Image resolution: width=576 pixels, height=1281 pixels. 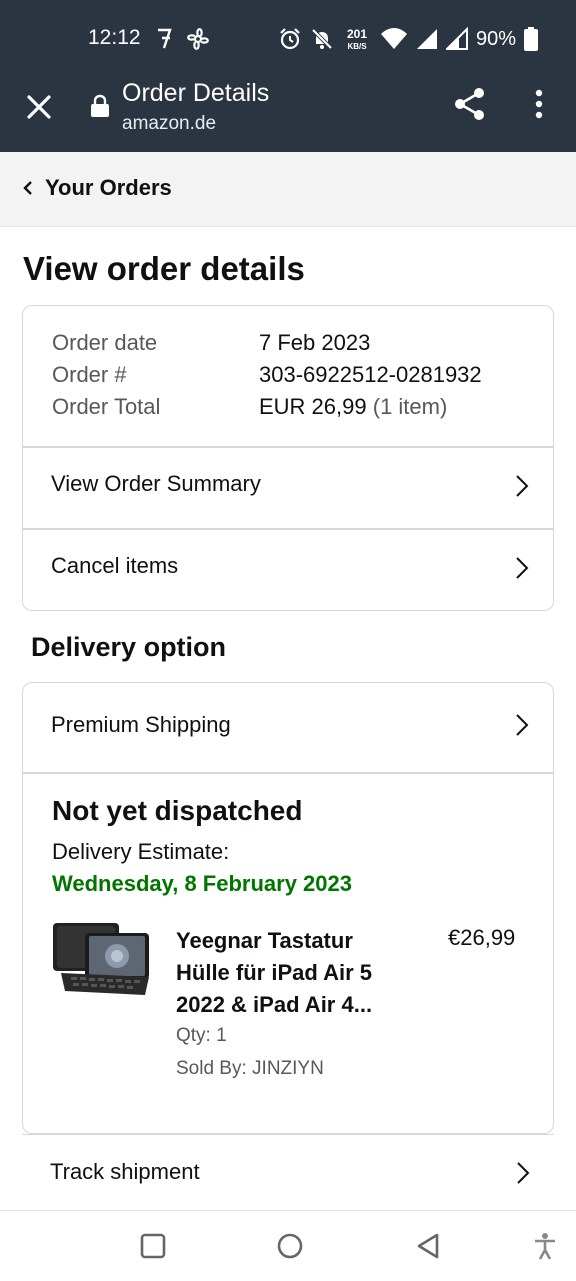 I want to click on shipment-status: Not yet dispatched, so click(x=177, y=810).